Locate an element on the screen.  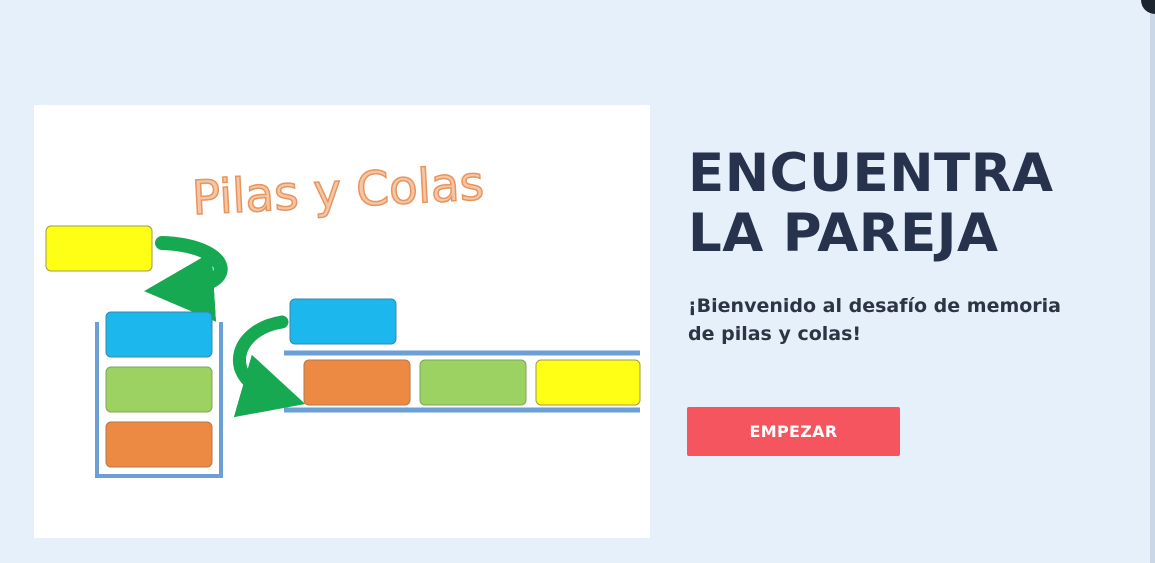
push-arrow-icon is located at coordinates (186, 279).